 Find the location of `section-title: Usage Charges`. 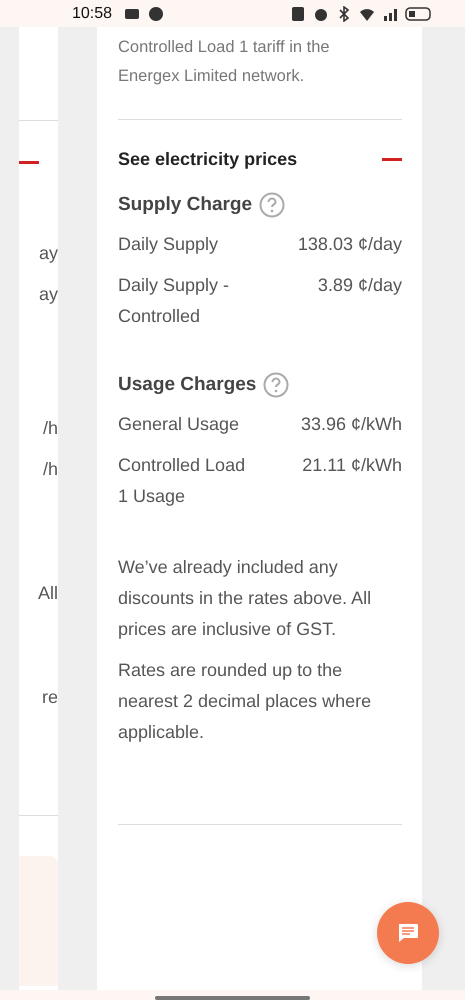

section-title: Usage Charges is located at coordinates (187, 385).